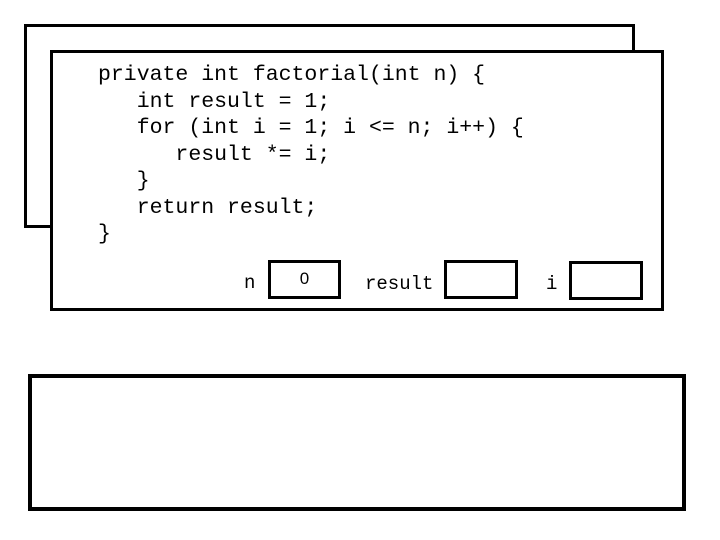 The image size is (720, 540). Describe the element at coordinates (606, 280) in the screenshot. I see `variable-box-i` at that location.